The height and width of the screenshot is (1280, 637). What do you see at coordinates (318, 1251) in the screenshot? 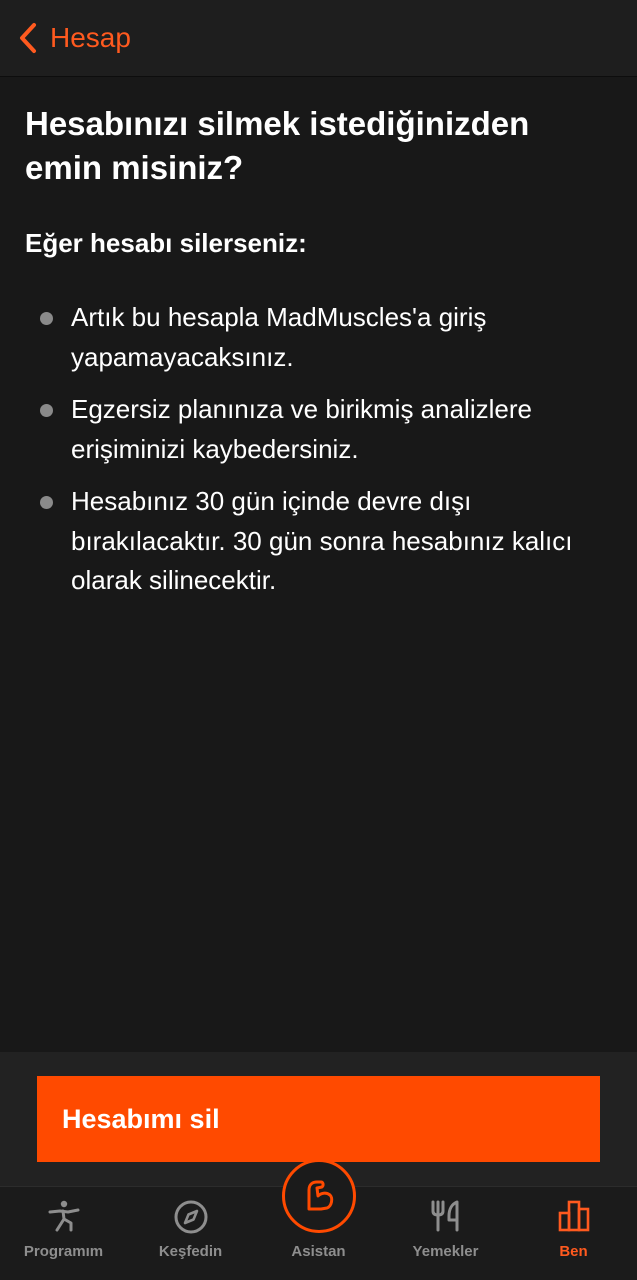
I see `tab-label: Asistan` at bounding box center [318, 1251].